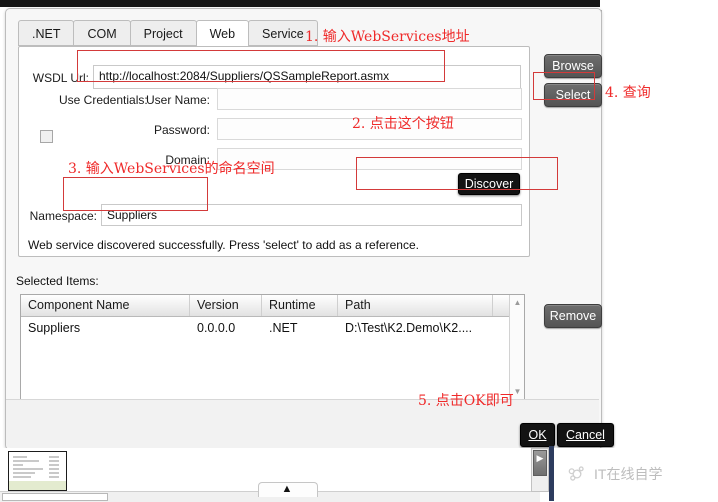  I want to click on cell-version: 0.0.0.0, so click(216, 328).